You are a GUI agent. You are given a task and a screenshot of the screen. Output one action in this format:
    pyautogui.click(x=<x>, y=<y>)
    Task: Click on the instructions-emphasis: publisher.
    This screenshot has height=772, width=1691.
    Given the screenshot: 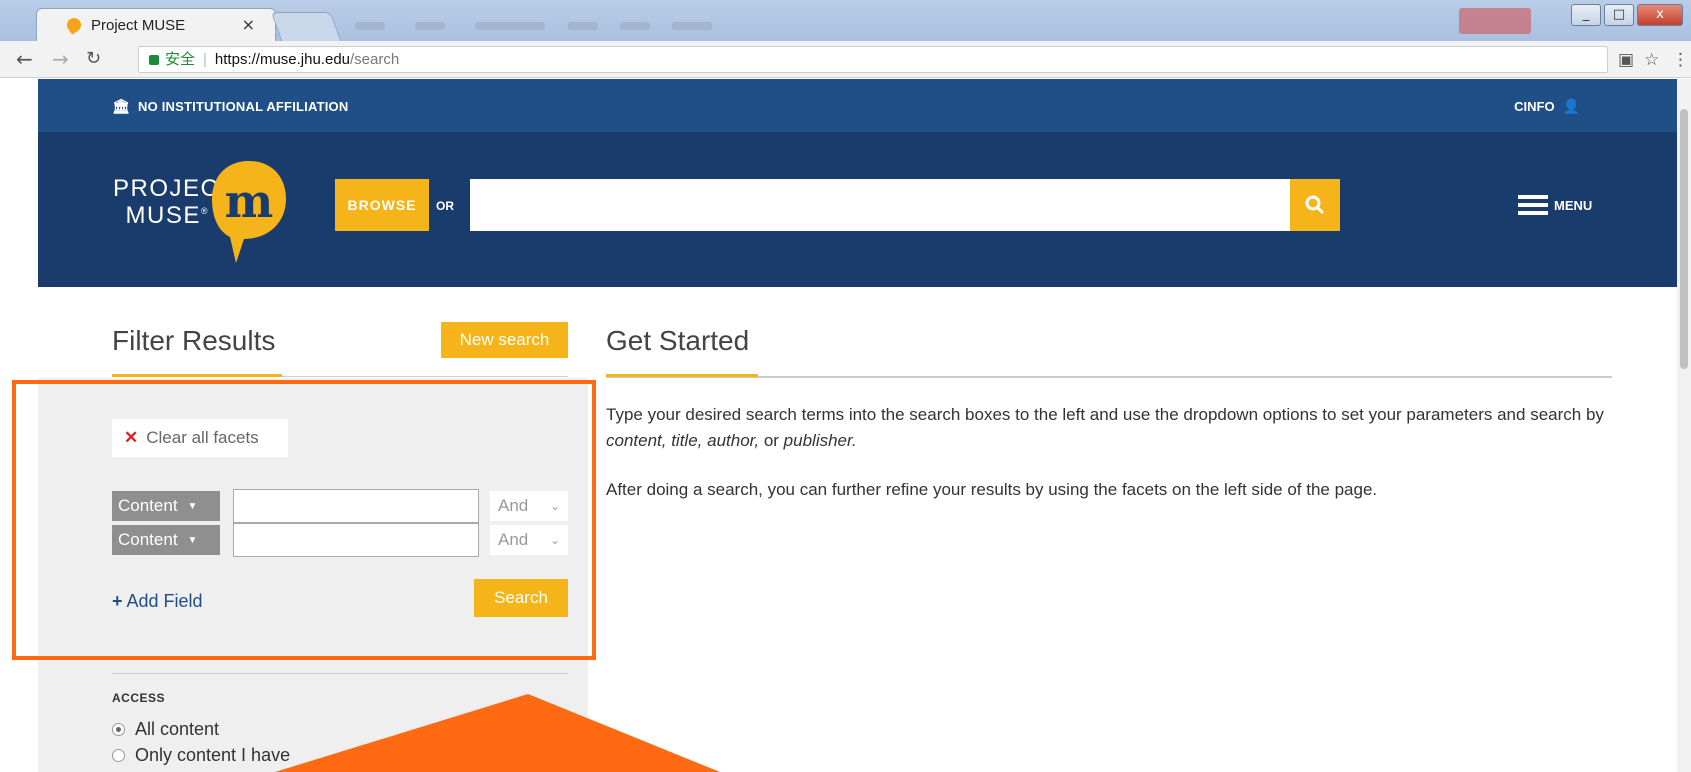 What is the action you would take?
    pyautogui.click(x=820, y=440)
    